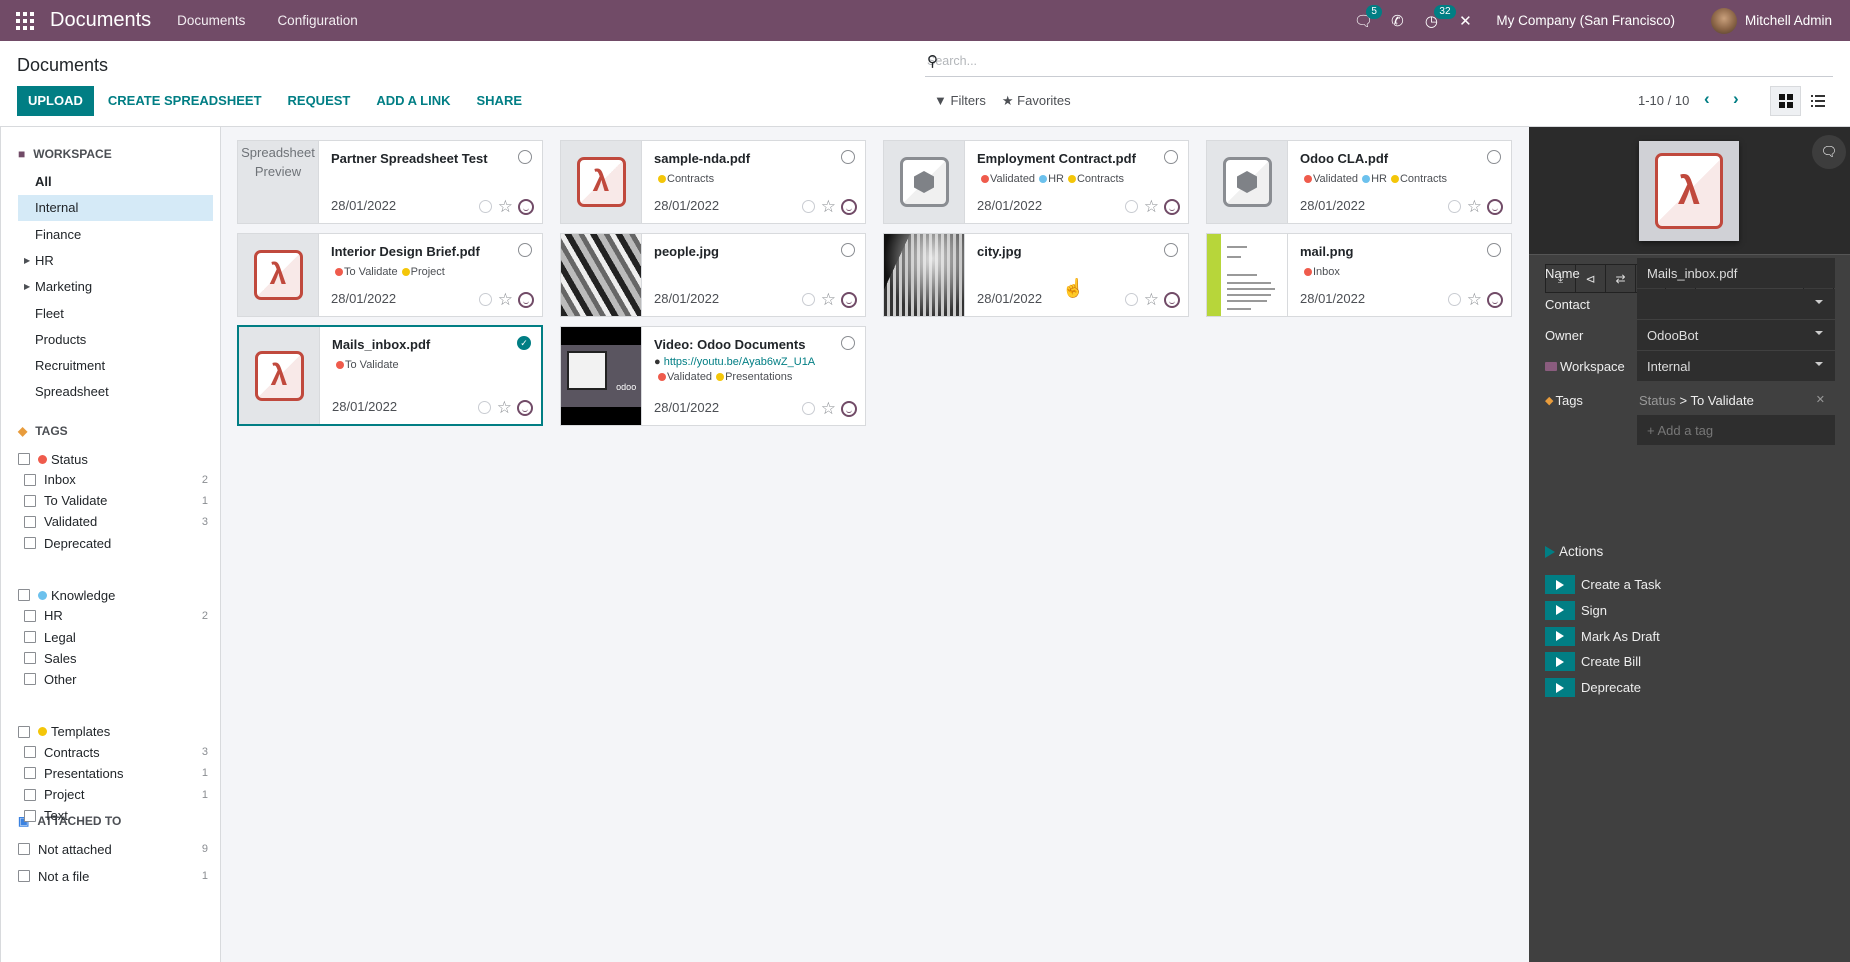  What do you see at coordinates (1817, 101) in the screenshot?
I see `list-view-button` at bounding box center [1817, 101].